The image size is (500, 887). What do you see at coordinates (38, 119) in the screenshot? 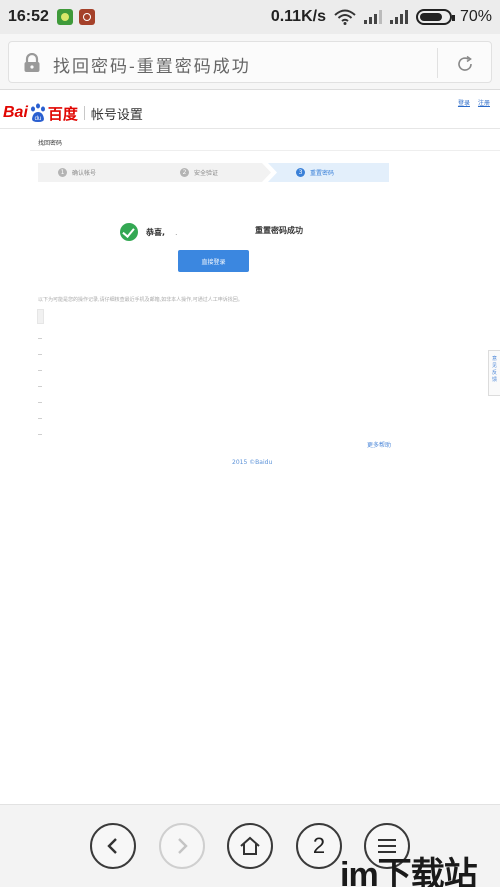
I see `svg-text: du` at bounding box center [38, 119].